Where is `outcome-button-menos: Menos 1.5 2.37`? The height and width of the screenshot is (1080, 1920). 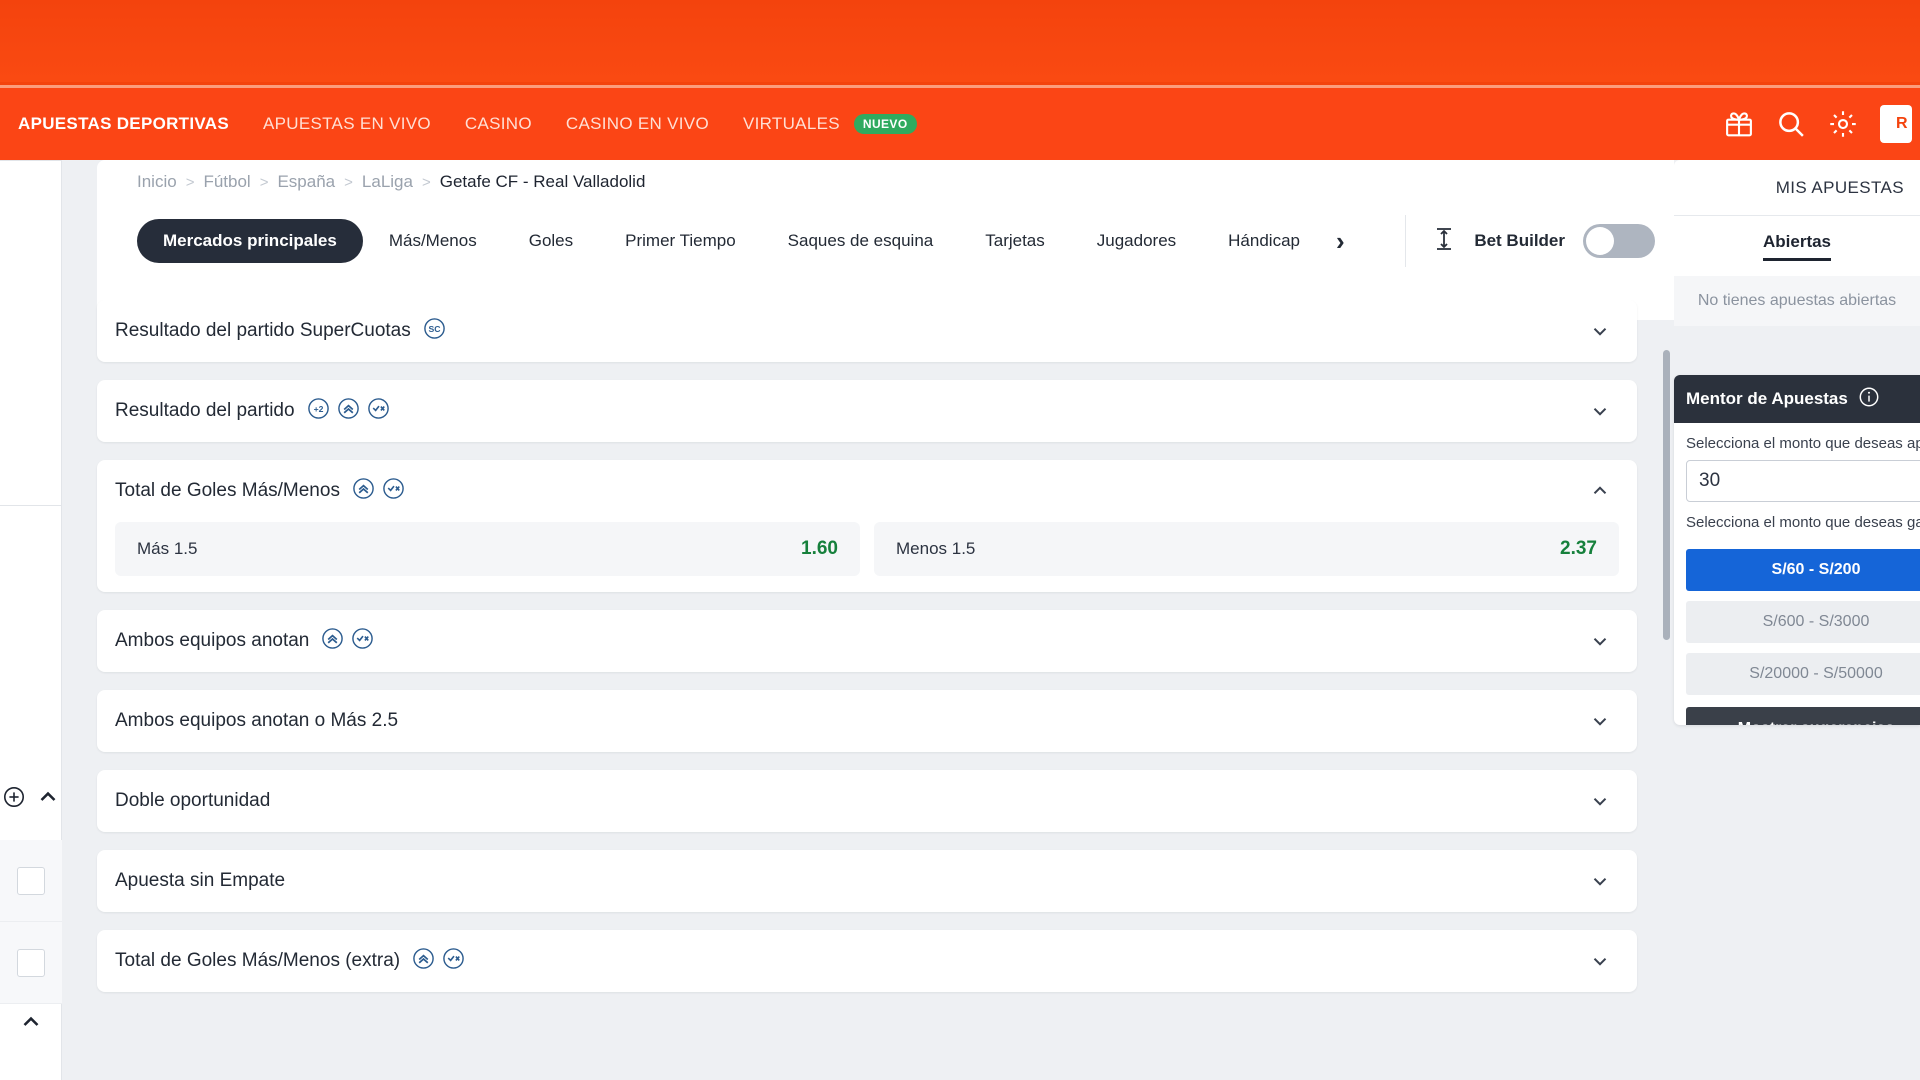
outcome-button-menos: Menos 1.5 2.37 is located at coordinates (1246, 549).